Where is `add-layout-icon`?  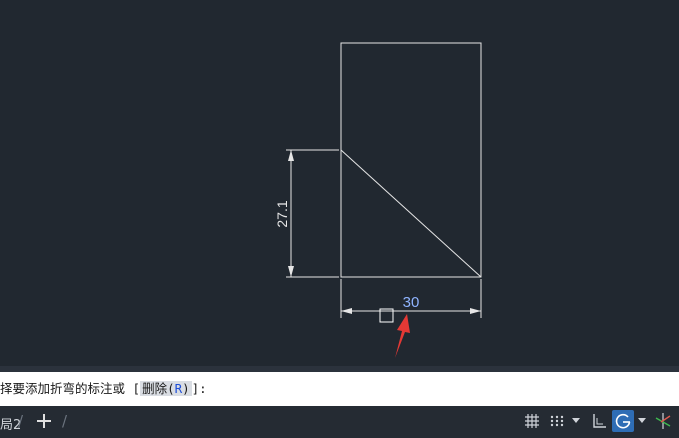
add-layout-icon is located at coordinates (44, 421).